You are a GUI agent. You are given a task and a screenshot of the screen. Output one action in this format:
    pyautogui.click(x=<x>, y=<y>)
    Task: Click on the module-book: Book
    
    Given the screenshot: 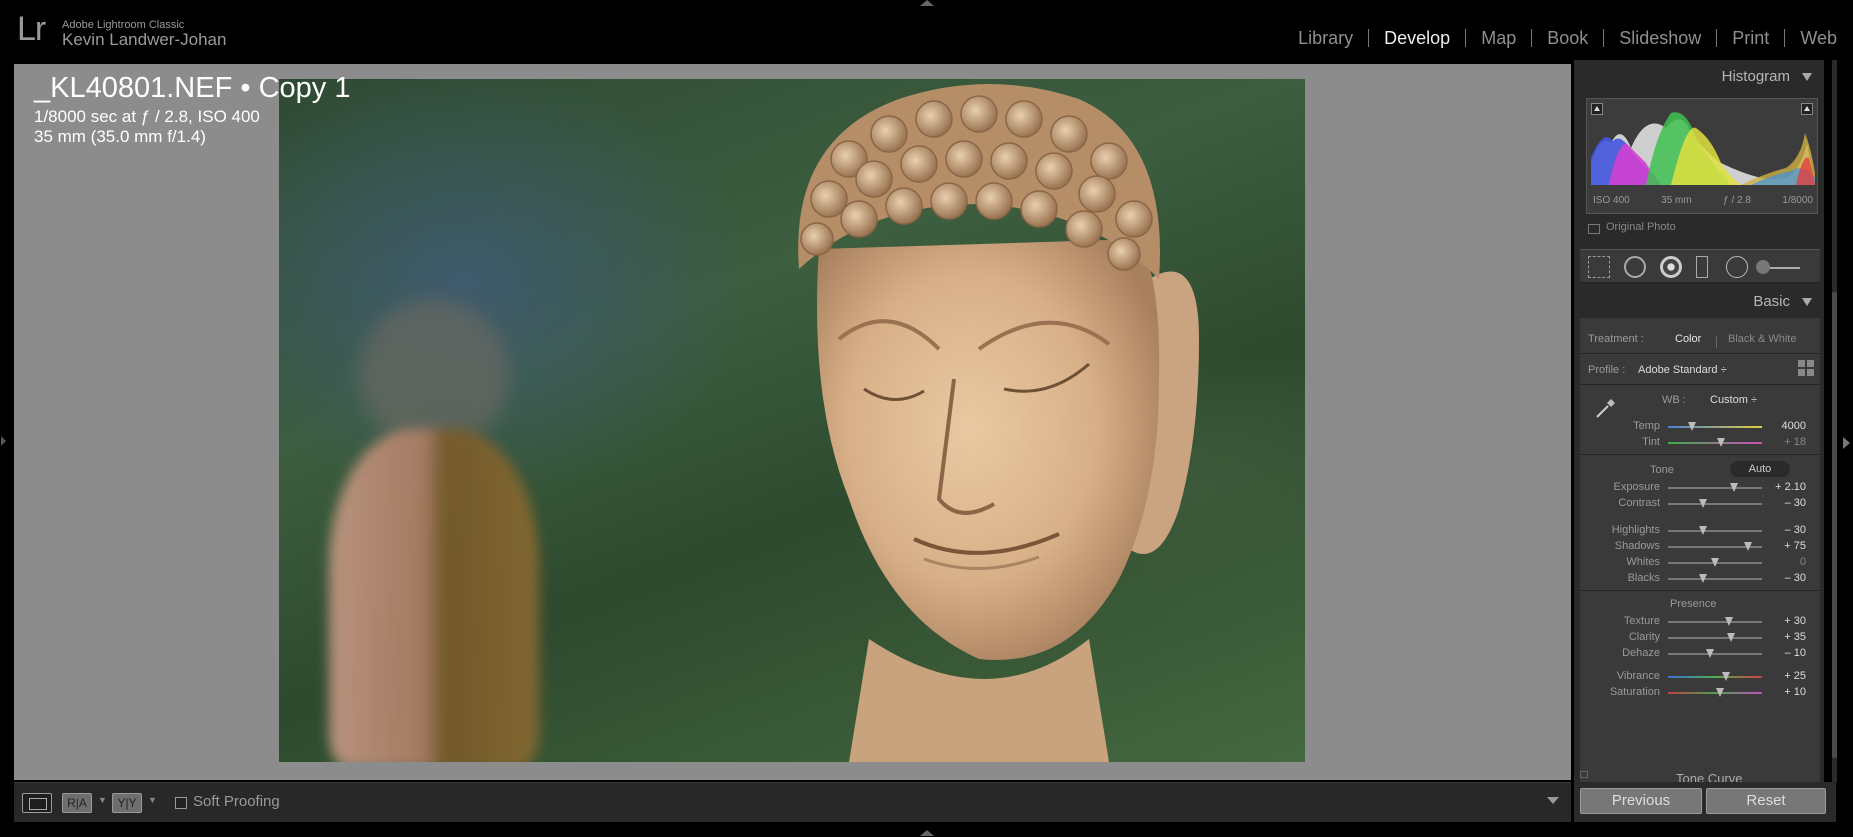 What is the action you would take?
    pyautogui.click(x=1567, y=38)
    